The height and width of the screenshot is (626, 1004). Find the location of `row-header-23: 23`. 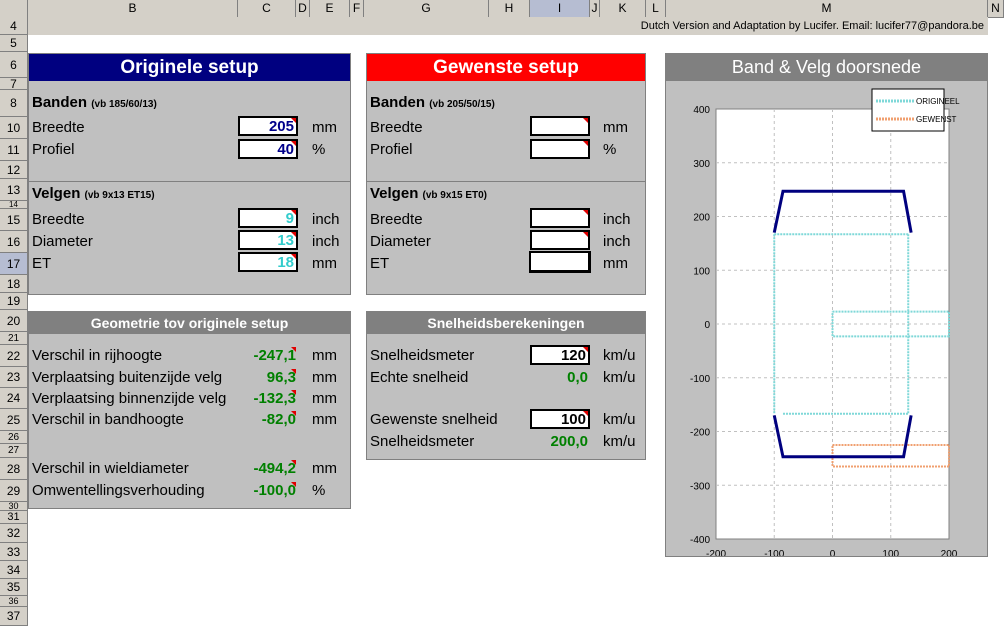

row-header-23: 23 is located at coordinates (13, 377).